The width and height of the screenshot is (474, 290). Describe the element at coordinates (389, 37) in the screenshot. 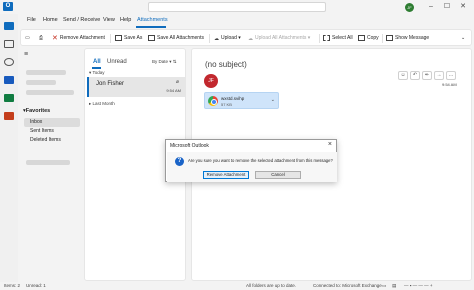

I see `message-icon` at that location.